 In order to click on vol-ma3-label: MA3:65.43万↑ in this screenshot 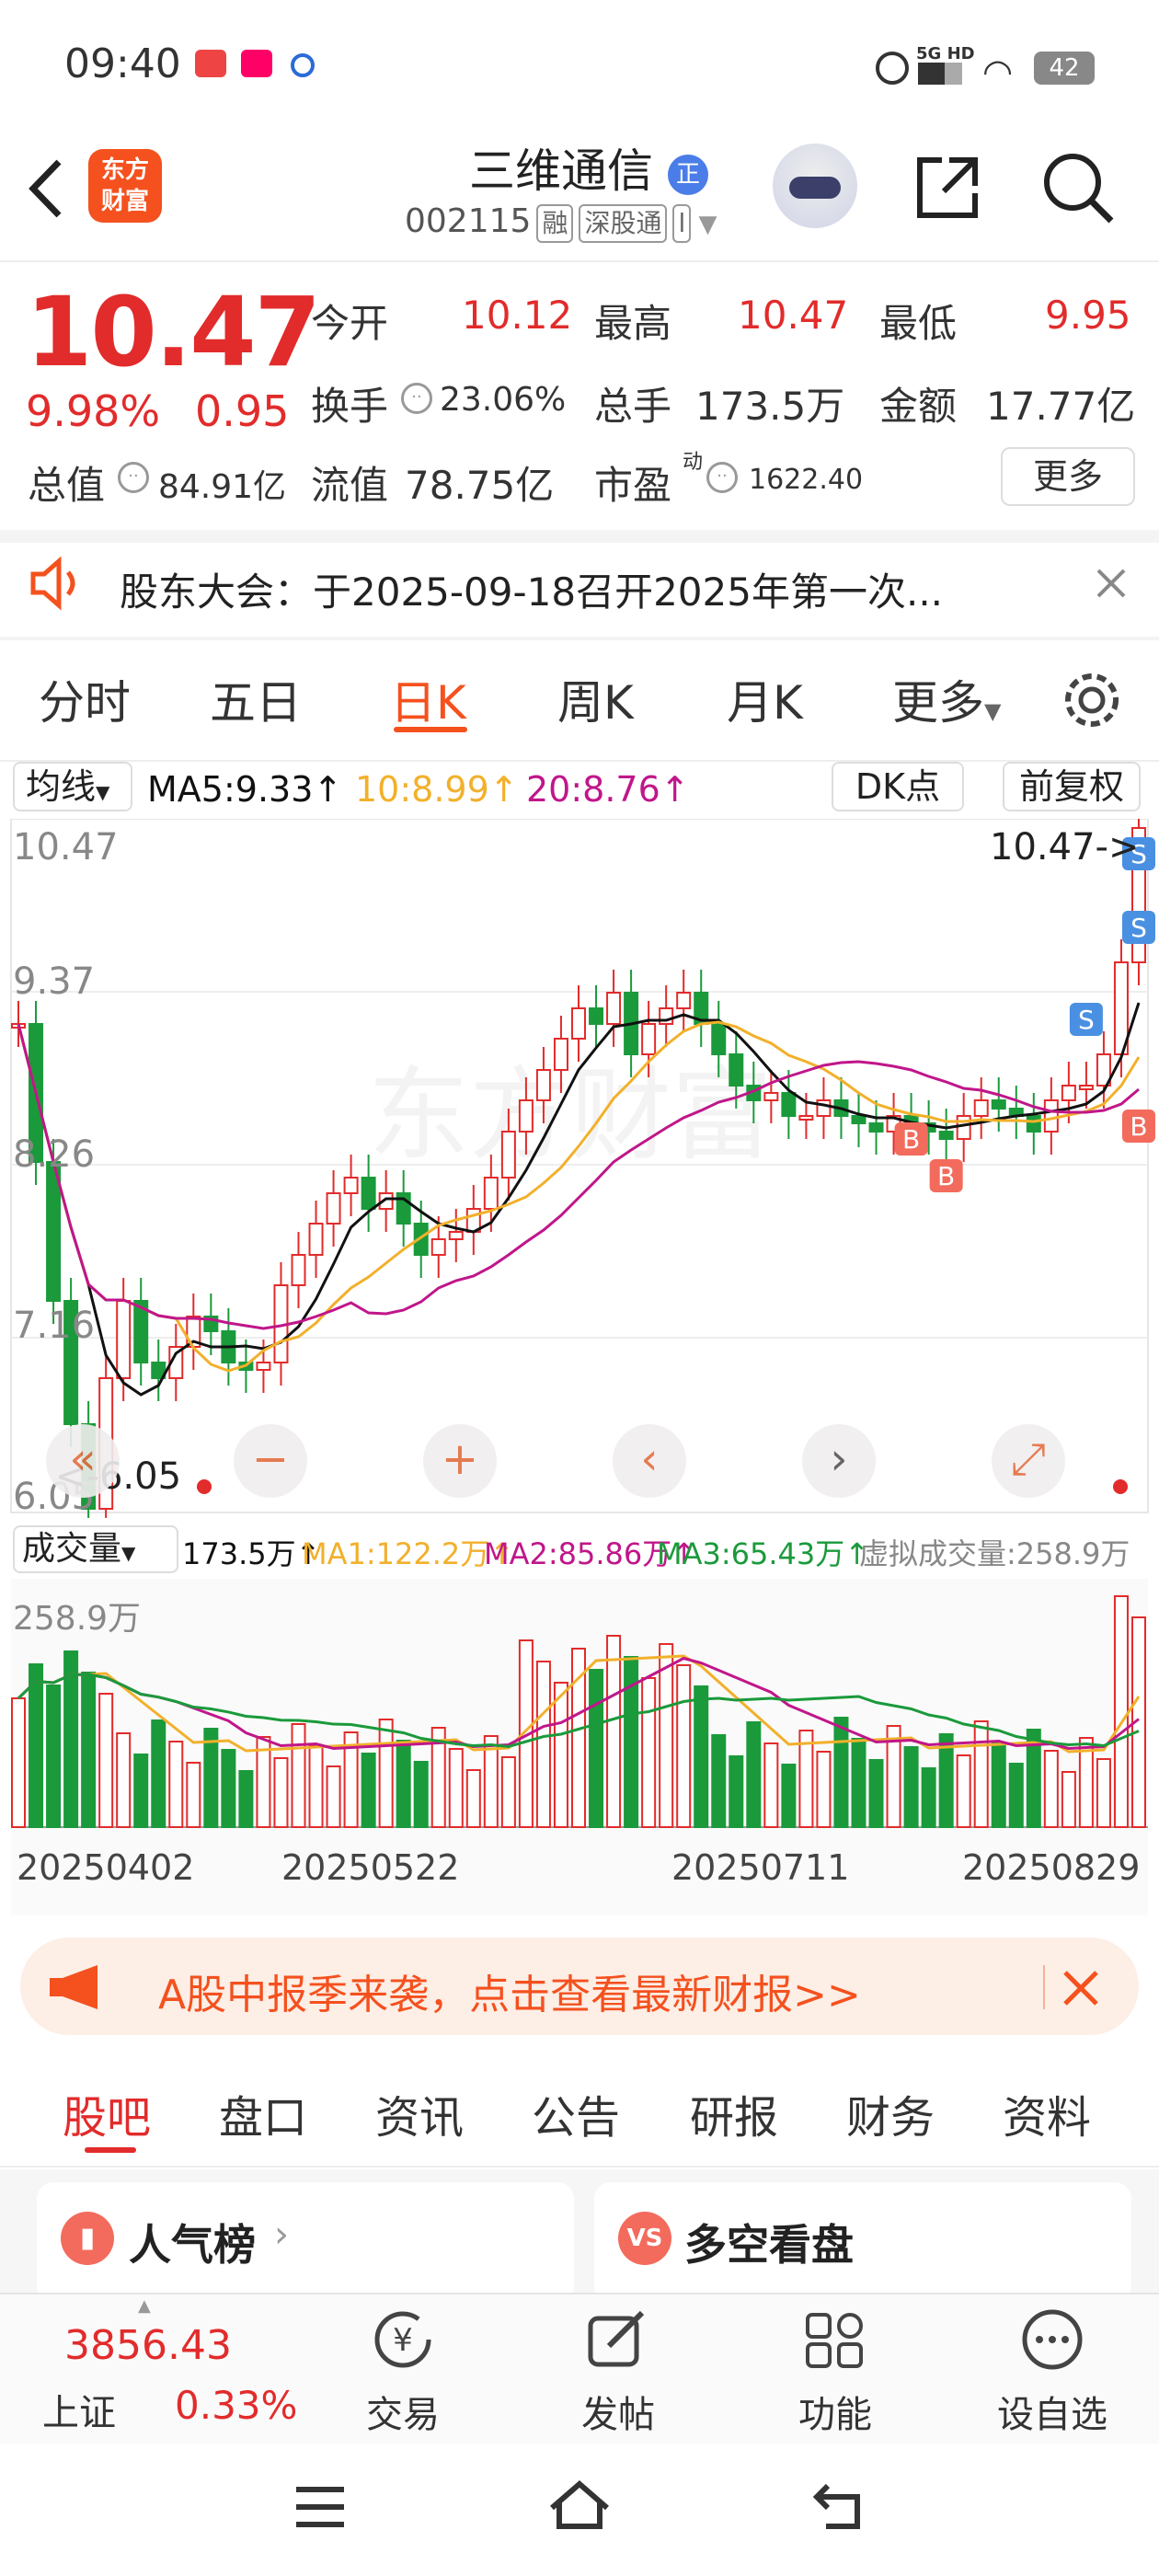, I will do `click(763, 1553)`.